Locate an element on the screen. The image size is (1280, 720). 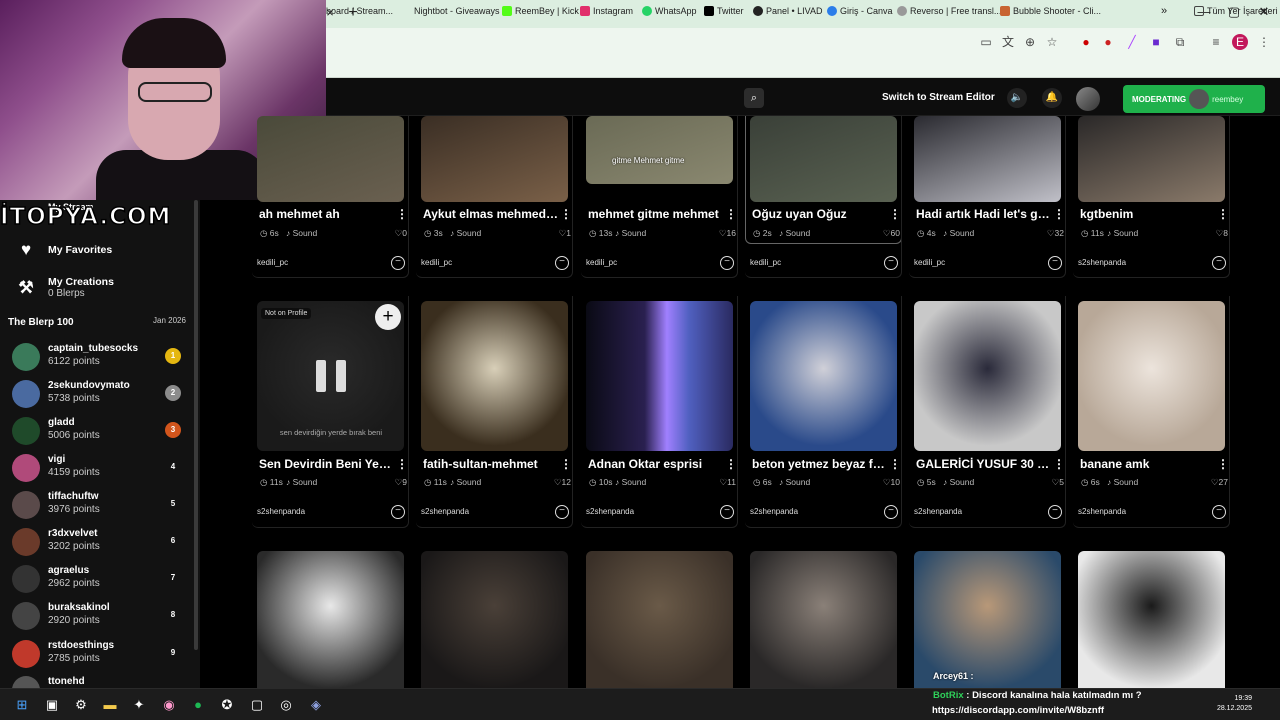
blerp-title: mehmet gitme mehmet is located at coordinates (655, 214).